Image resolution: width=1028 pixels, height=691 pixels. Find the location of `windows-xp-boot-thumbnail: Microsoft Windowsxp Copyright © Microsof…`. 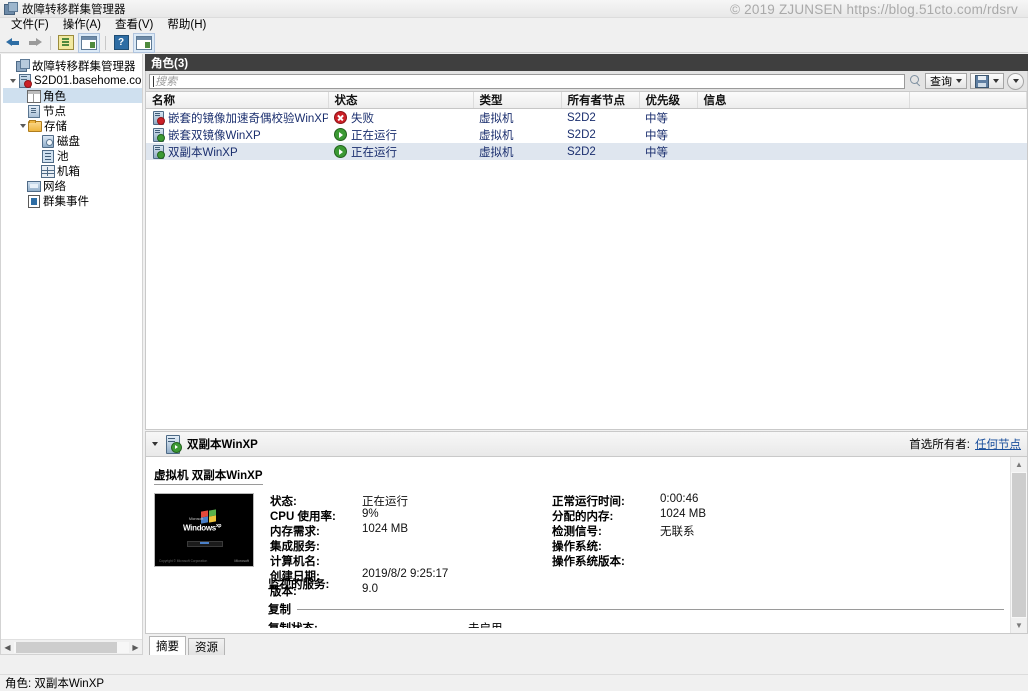

windows-xp-boot-thumbnail: Microsoft Windowsxp Copyright © Microsof… is located at coordinates (204, 530).